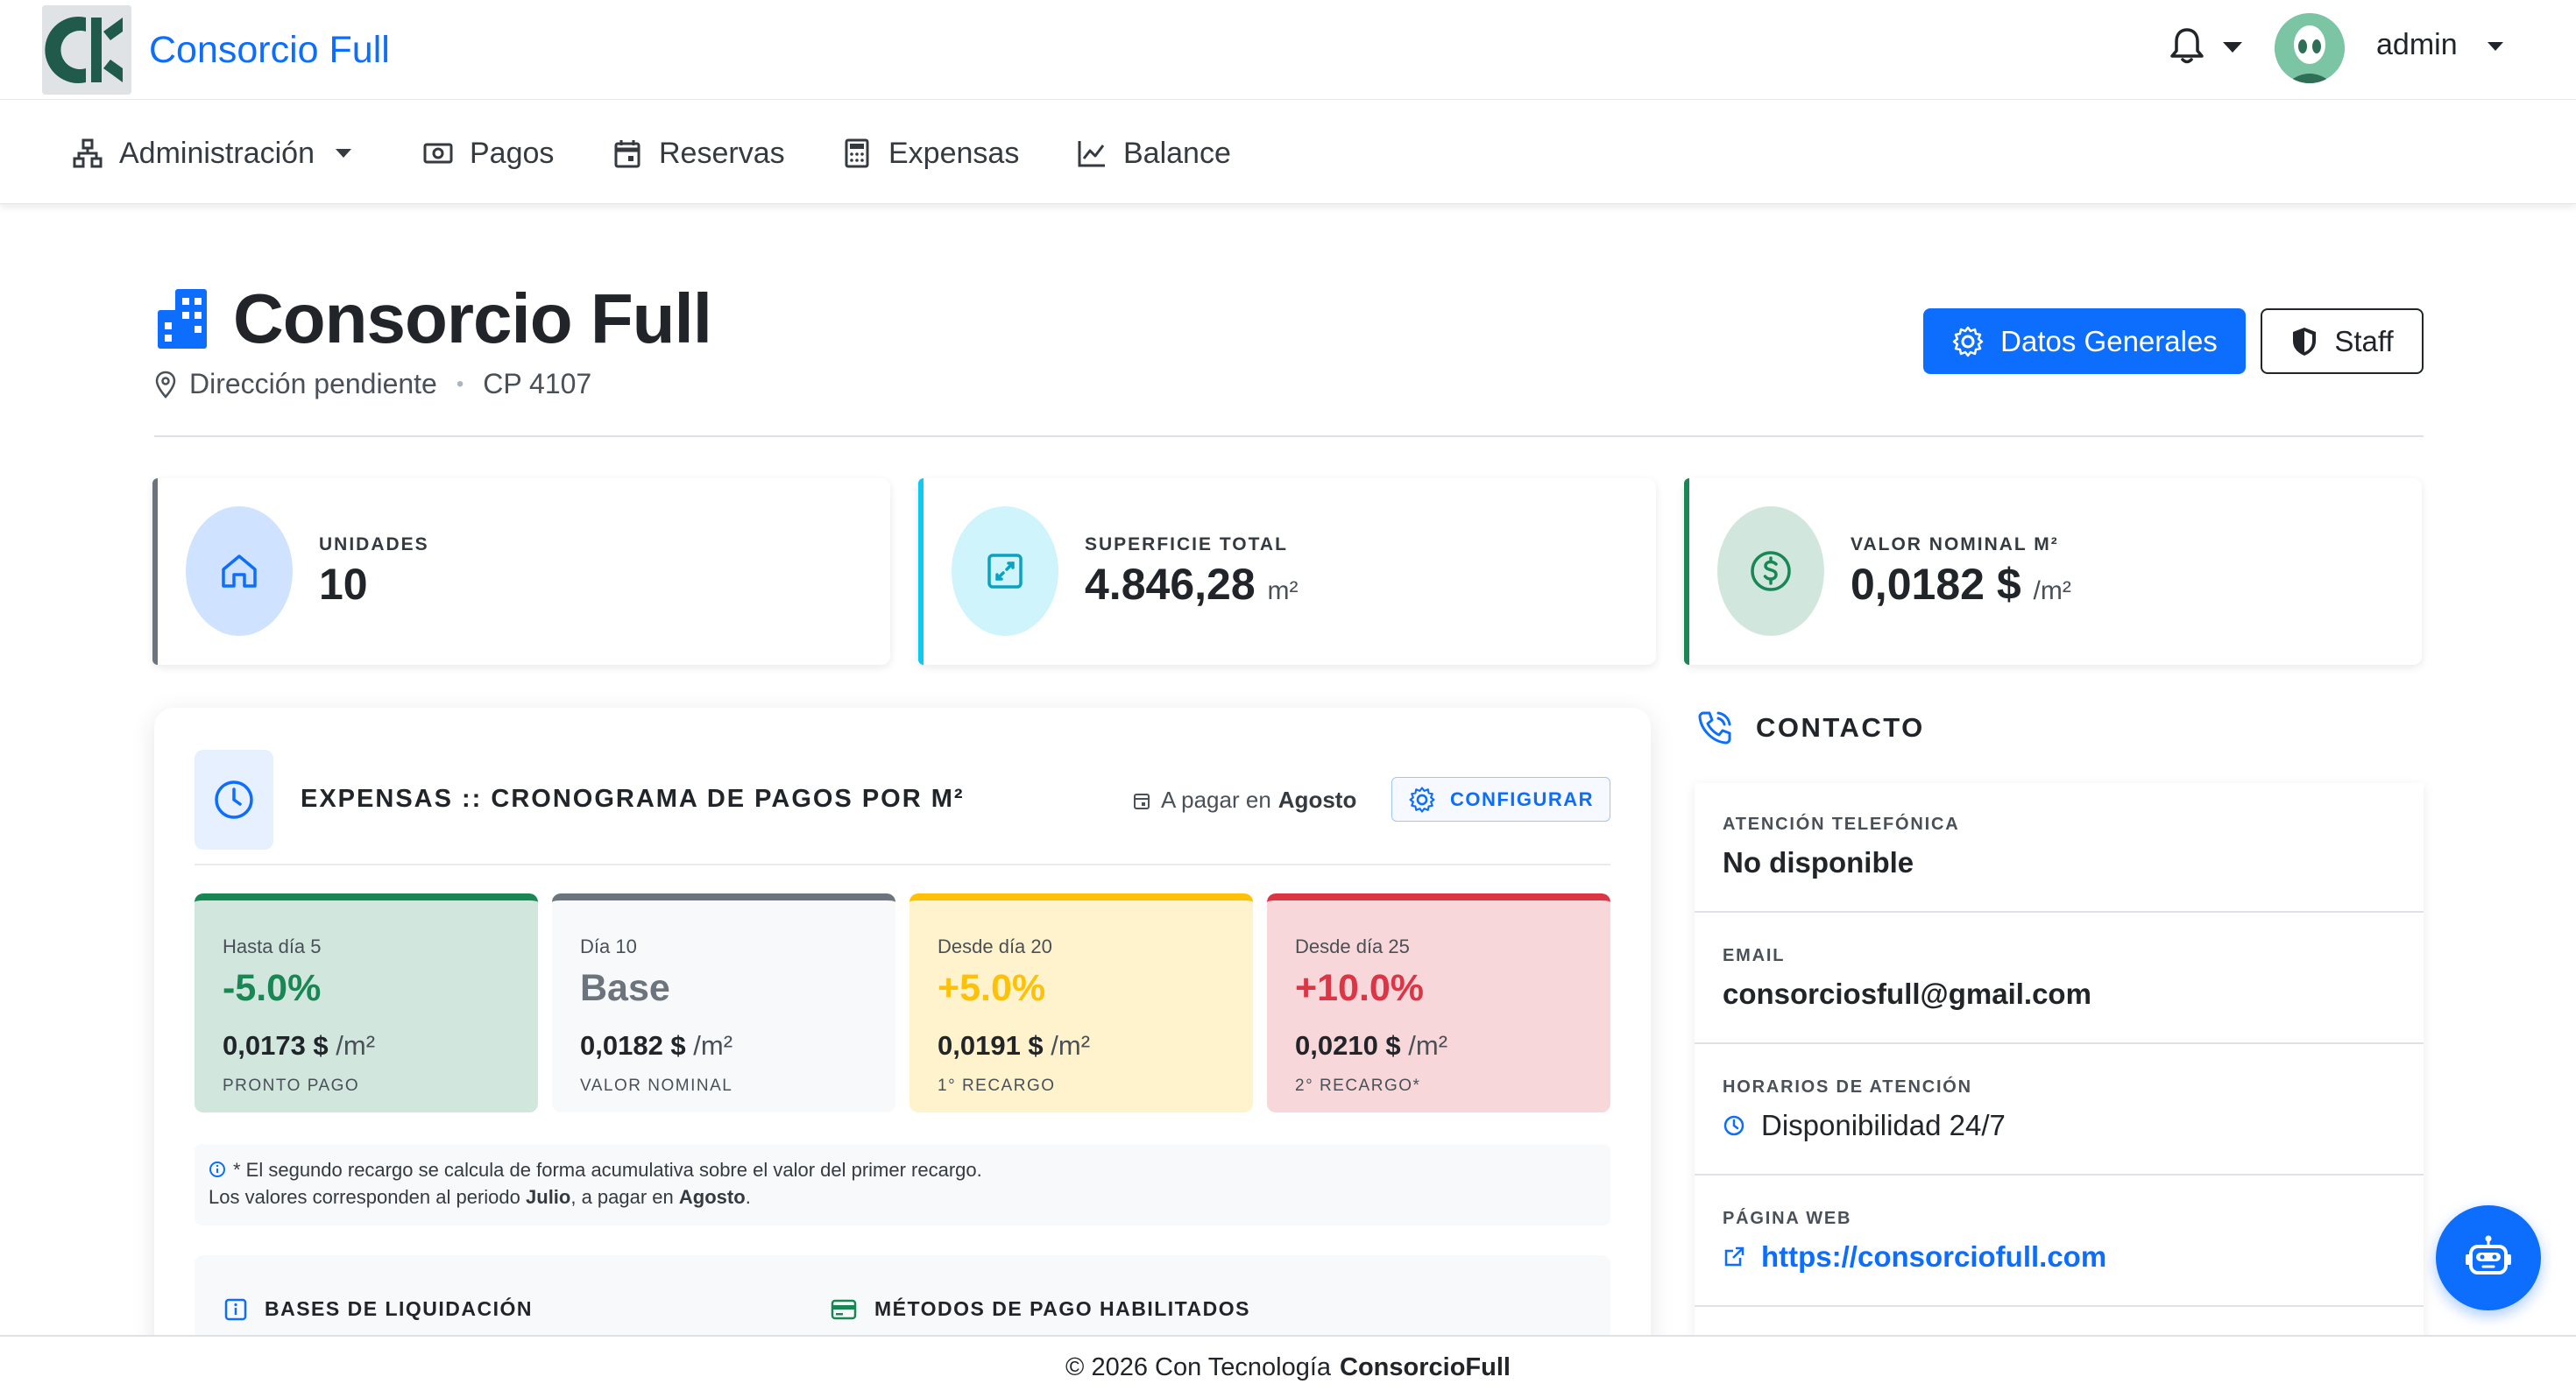 This screenshot has height=1398, width=2576. Describe the element at coordinates (88, 153) in the screenshot. I see `sitemap-icon` at that location.